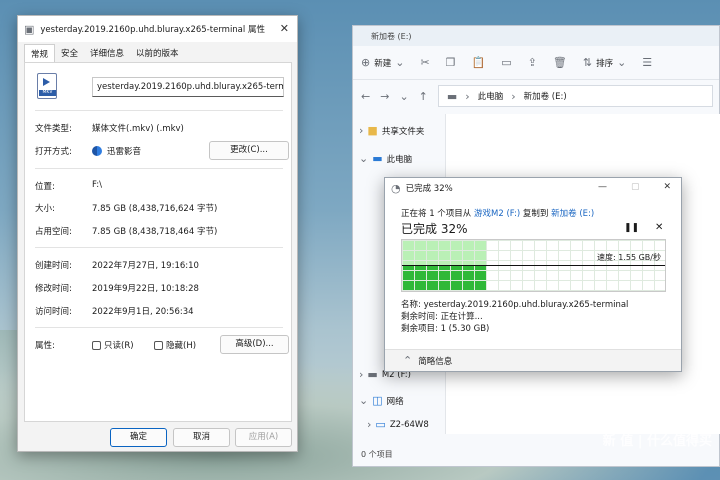 This screenshot has height=480, width=720. What do you see at coordinates (201, 437) in the screenshot?
I see `cancel-button: 取消` at bounding box center [201, 437].